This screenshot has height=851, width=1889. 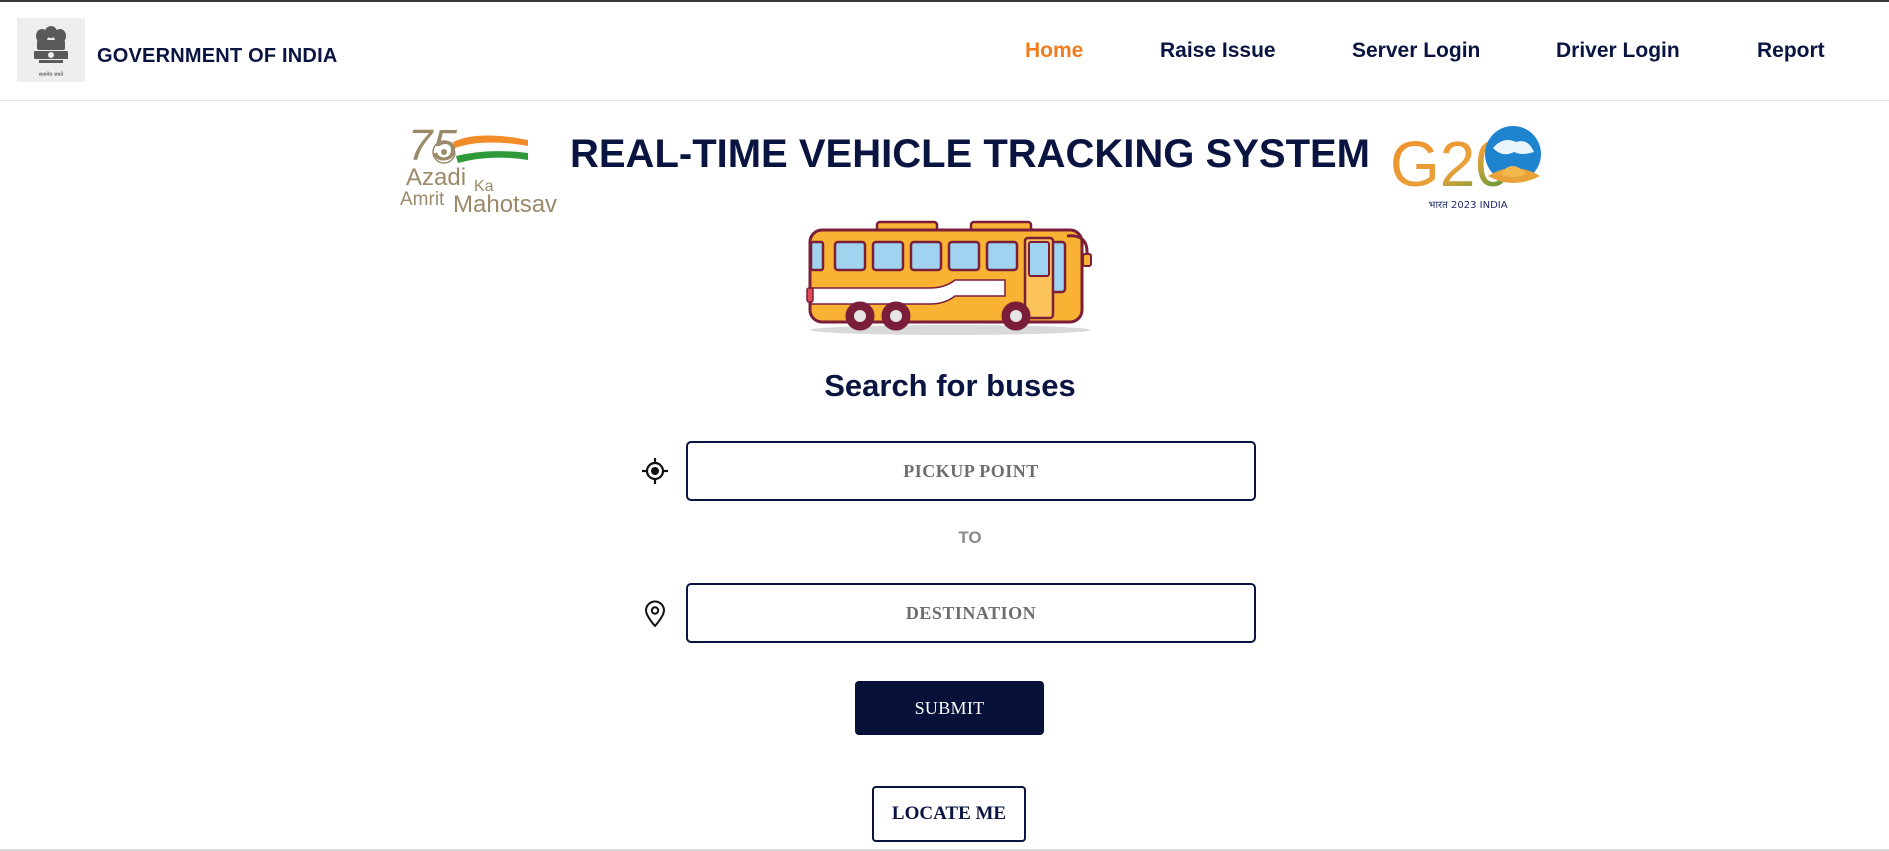 I want to click on nav-report: Report, so click(x=1791, y=51).